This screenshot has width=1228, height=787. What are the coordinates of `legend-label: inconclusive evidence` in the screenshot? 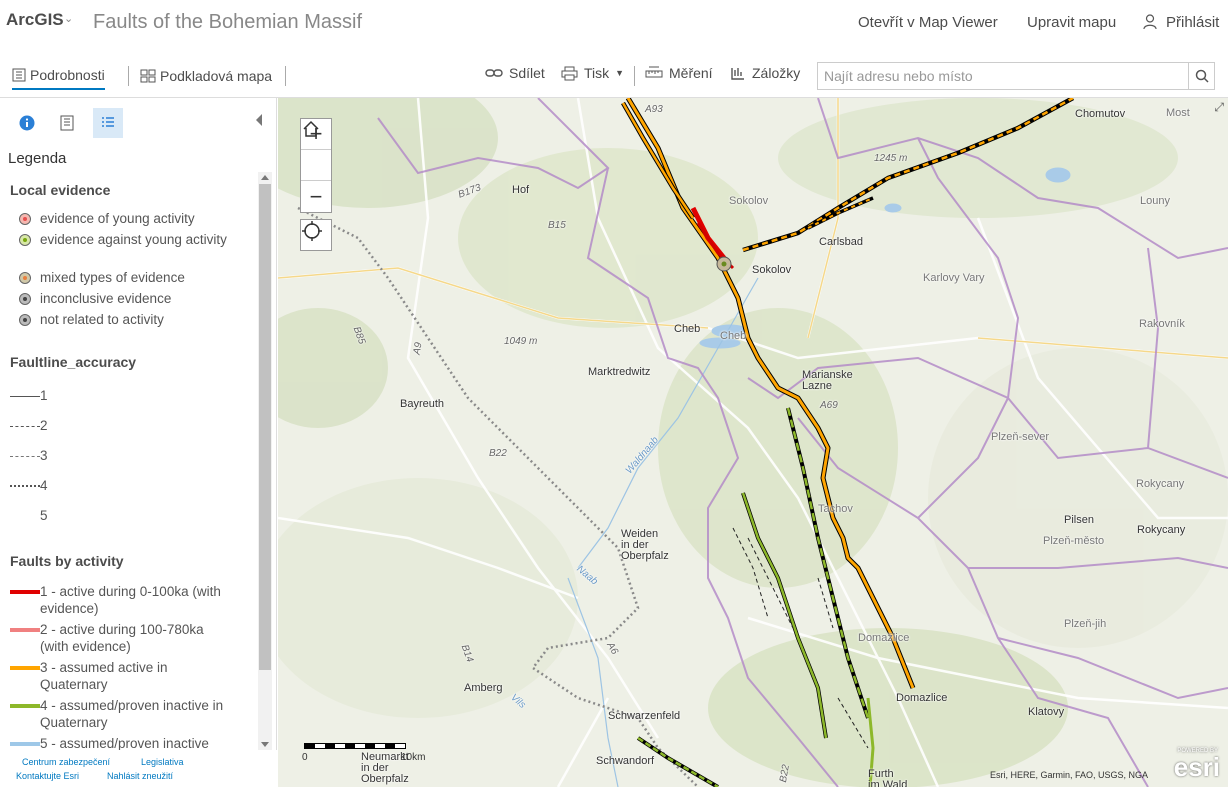 It's located at (106, 298).